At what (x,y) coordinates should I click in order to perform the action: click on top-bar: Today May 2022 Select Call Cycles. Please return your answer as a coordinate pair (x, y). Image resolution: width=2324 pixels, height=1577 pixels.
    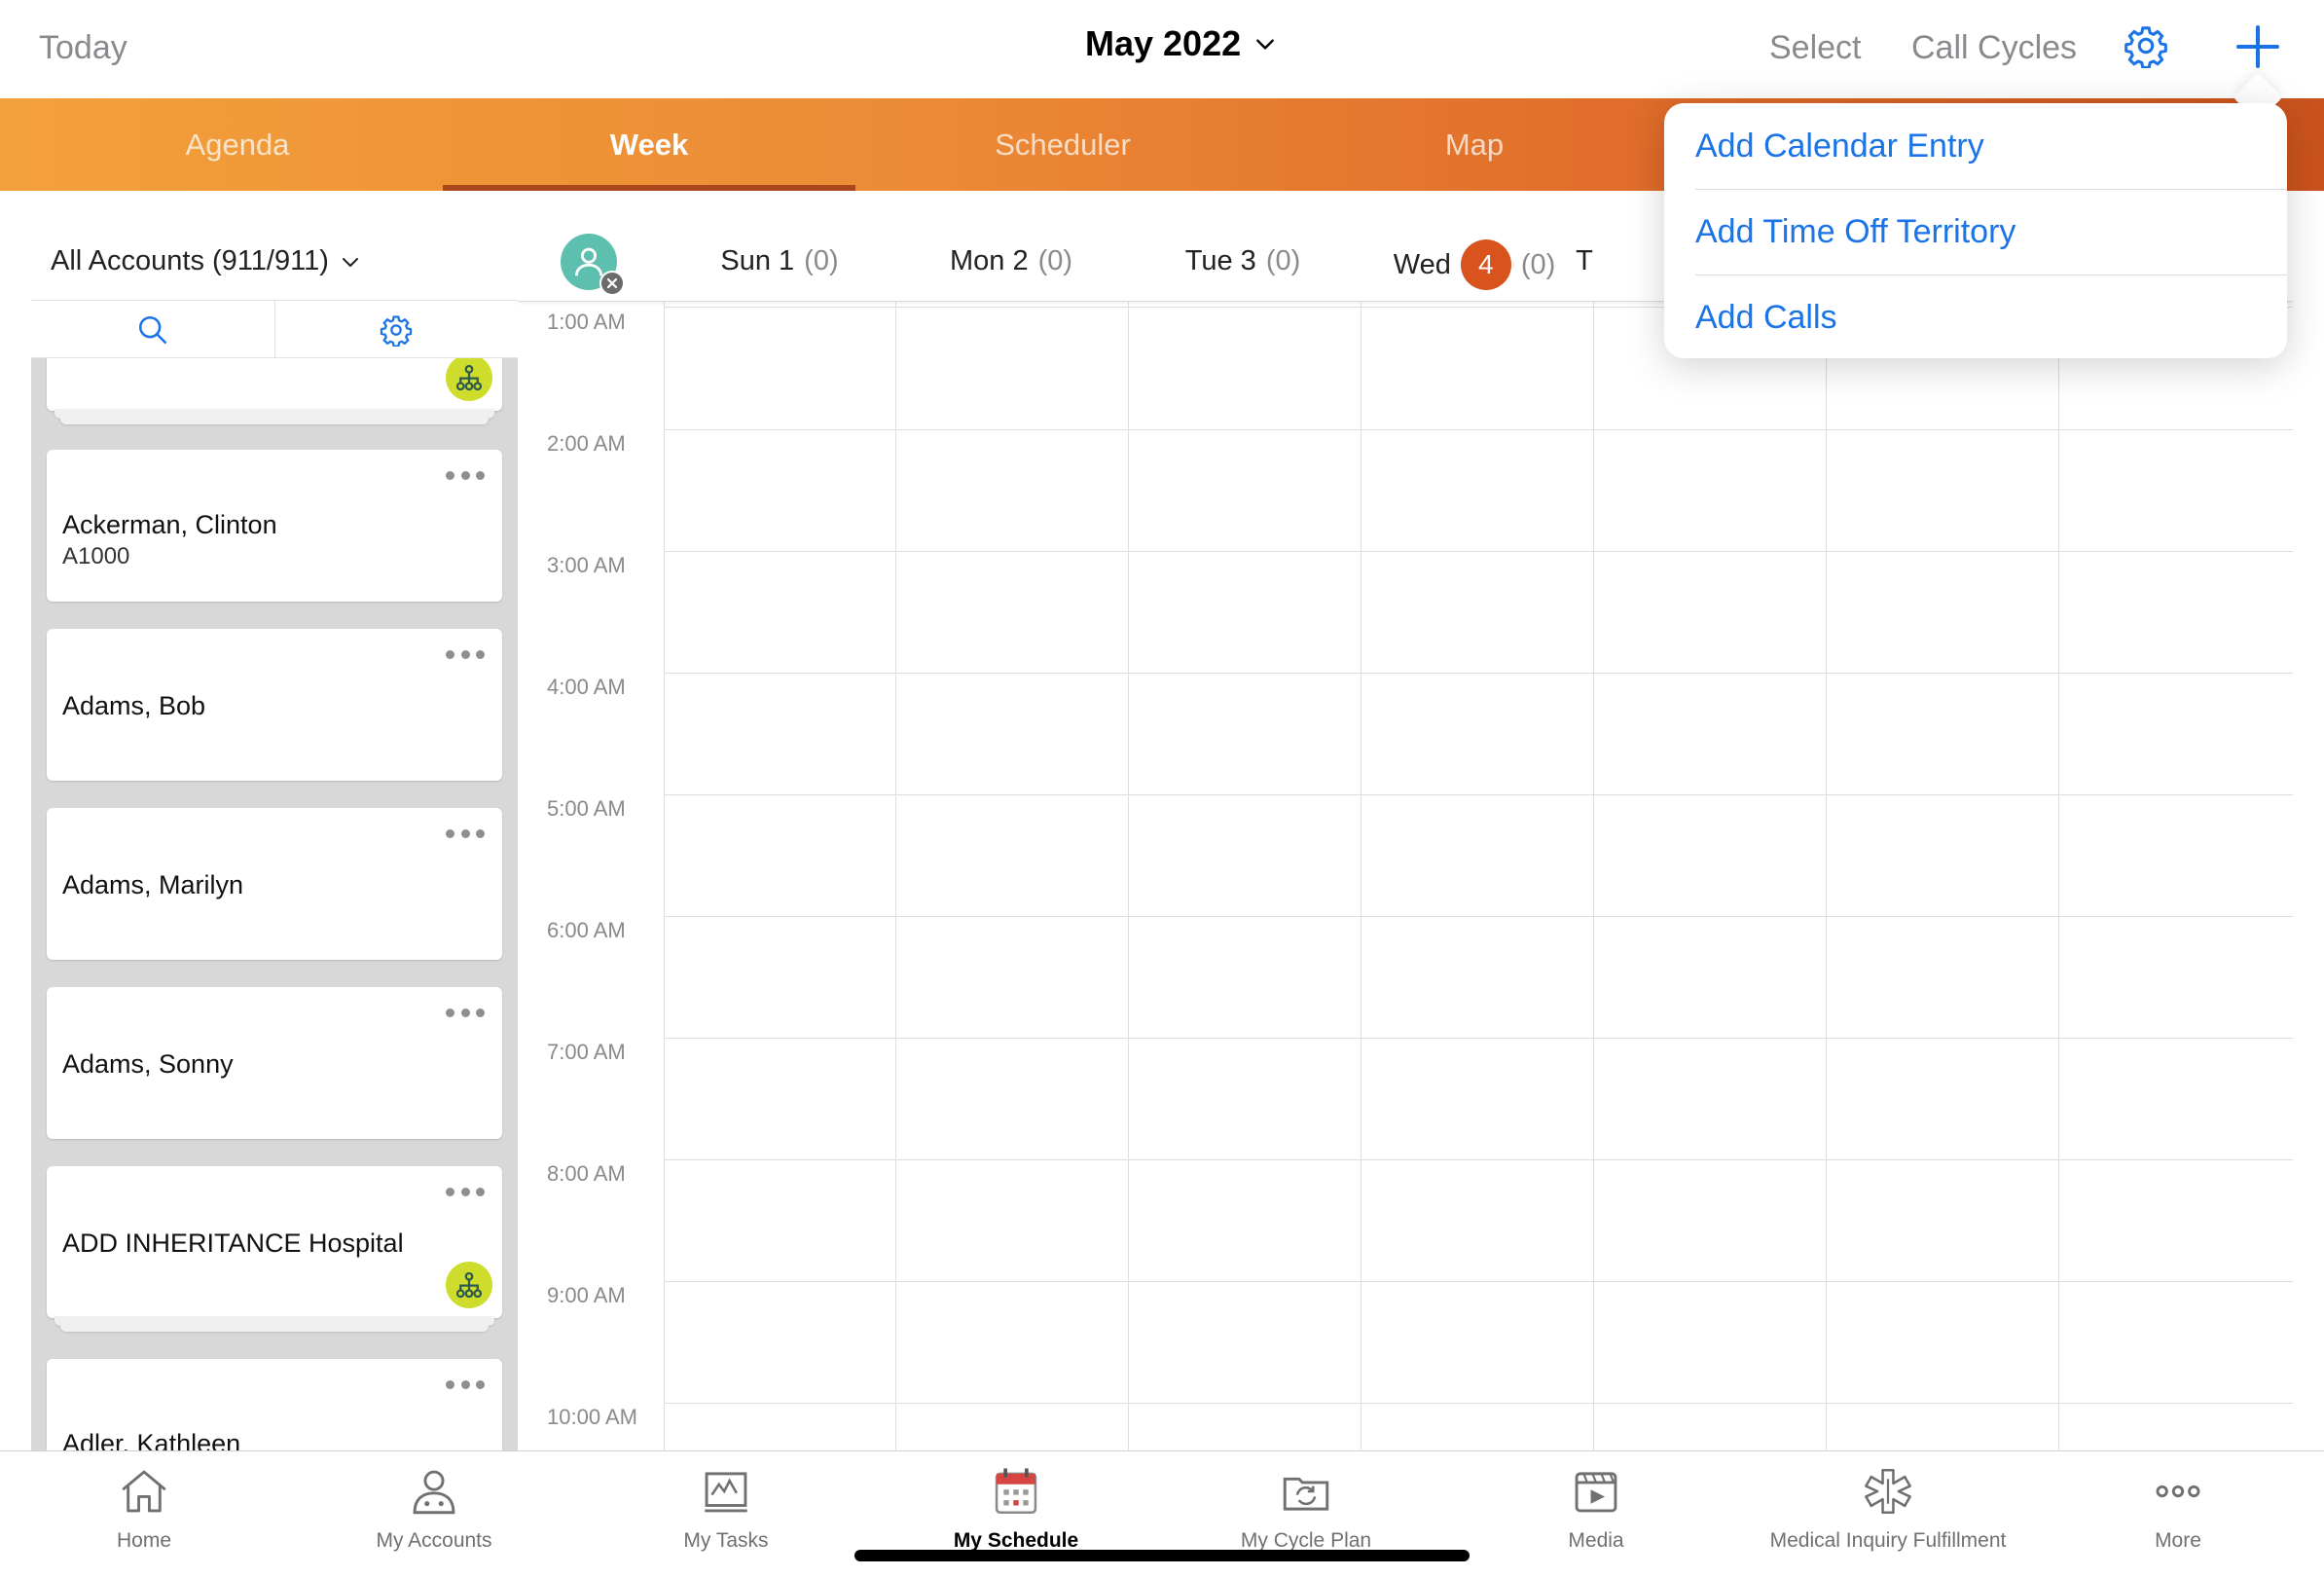
    Looking at the image, I should click on (1162, 49).